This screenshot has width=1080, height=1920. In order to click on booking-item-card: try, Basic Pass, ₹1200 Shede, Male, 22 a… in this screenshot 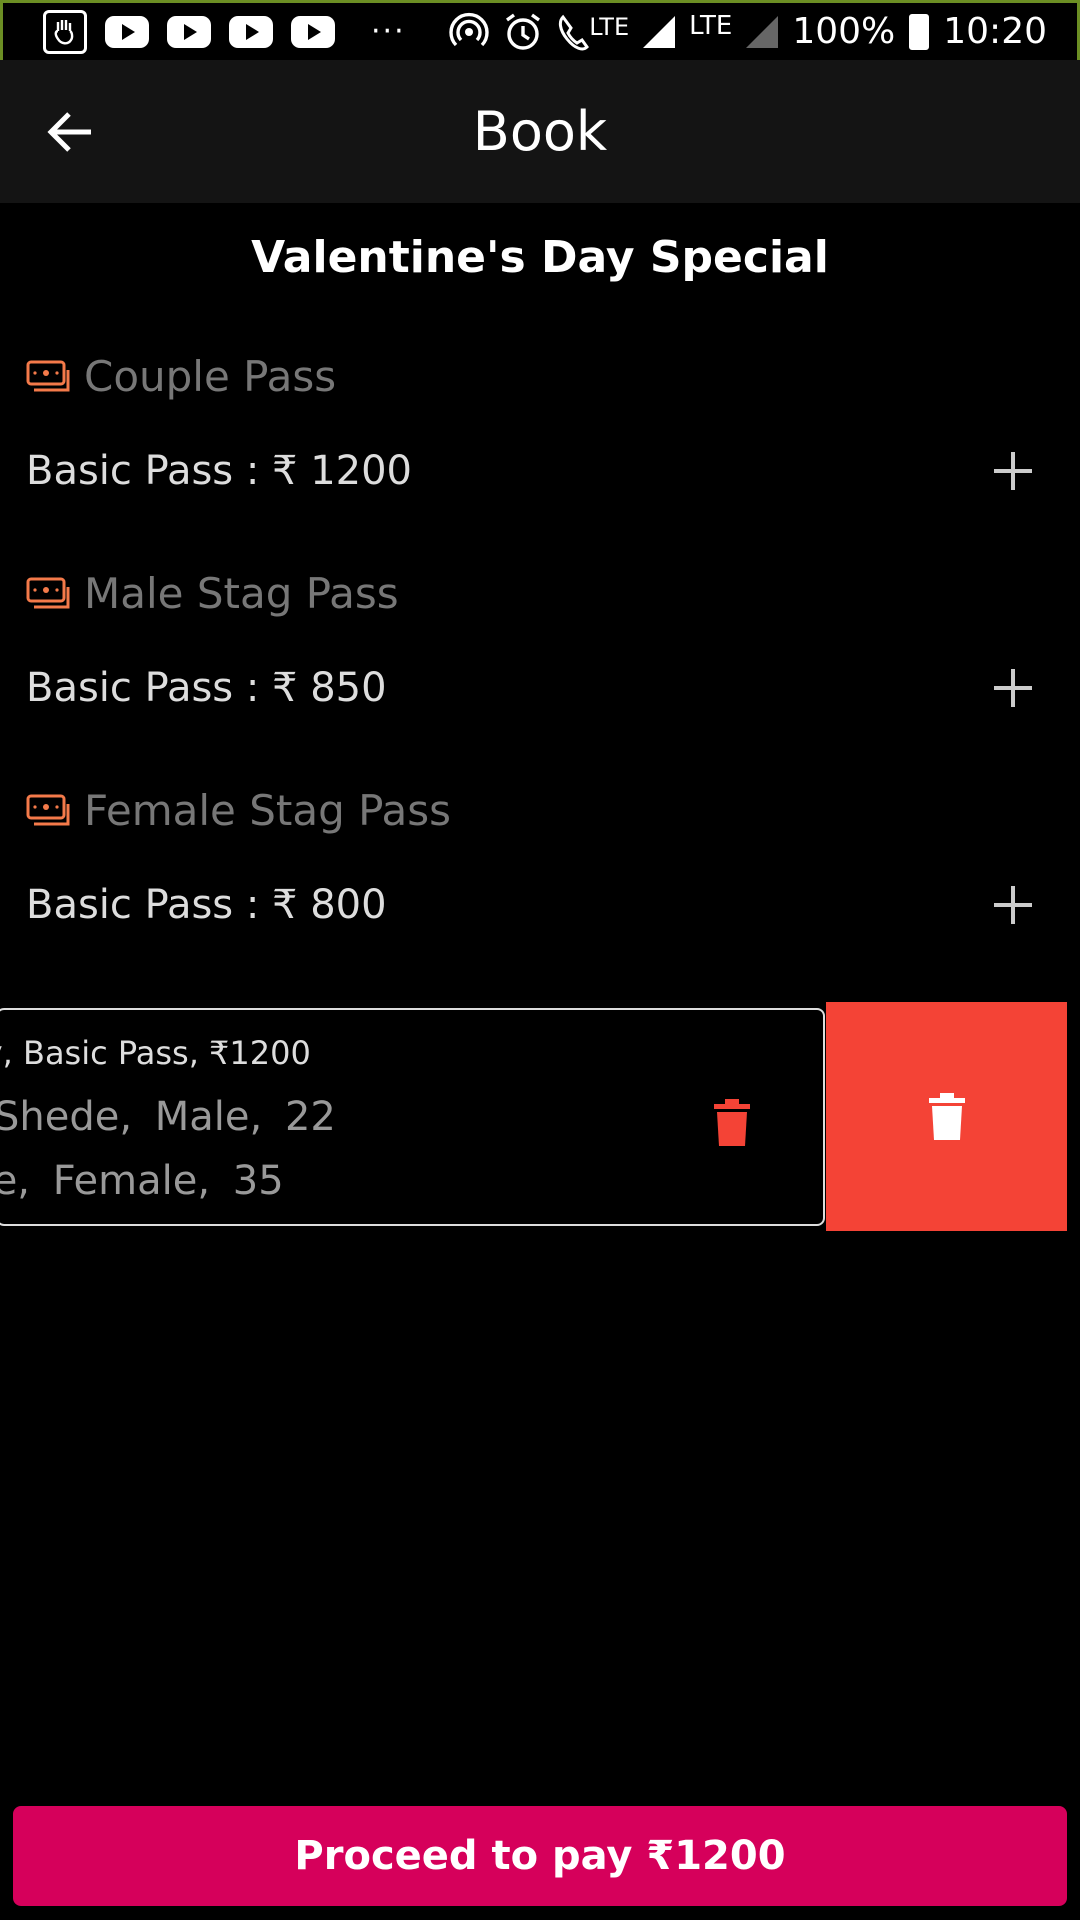, I will do `click(412, 1117)`.